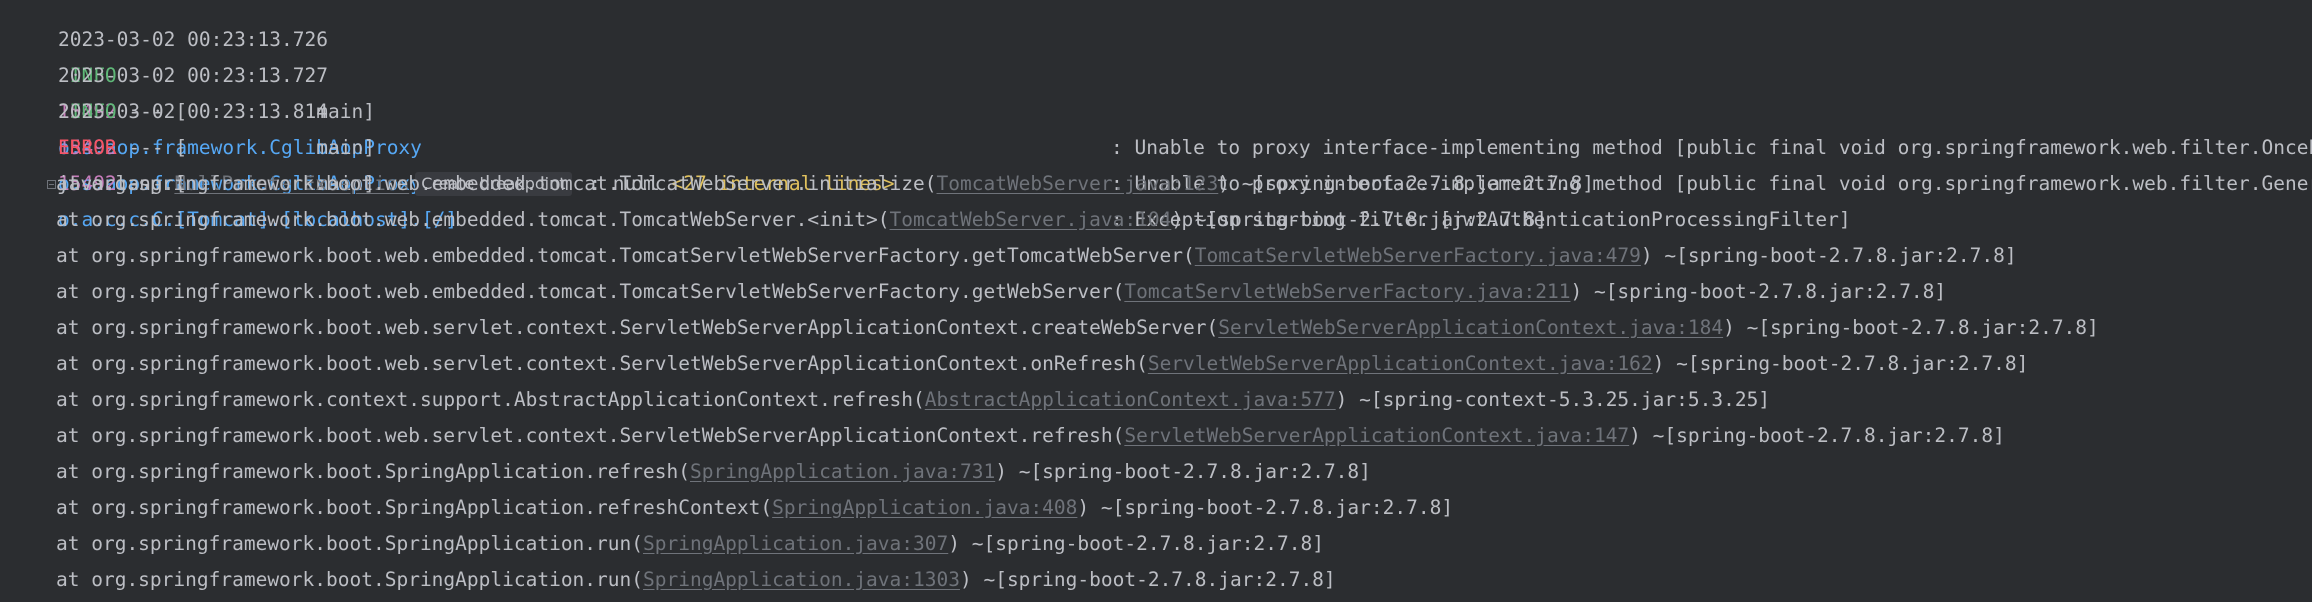 This screenshot has width=2312, height=602. What do you see at coordinates (801, 579) in the screenshot?
I see `source-link: SpringApplication.java:1303` at bounding box center [801, 579].